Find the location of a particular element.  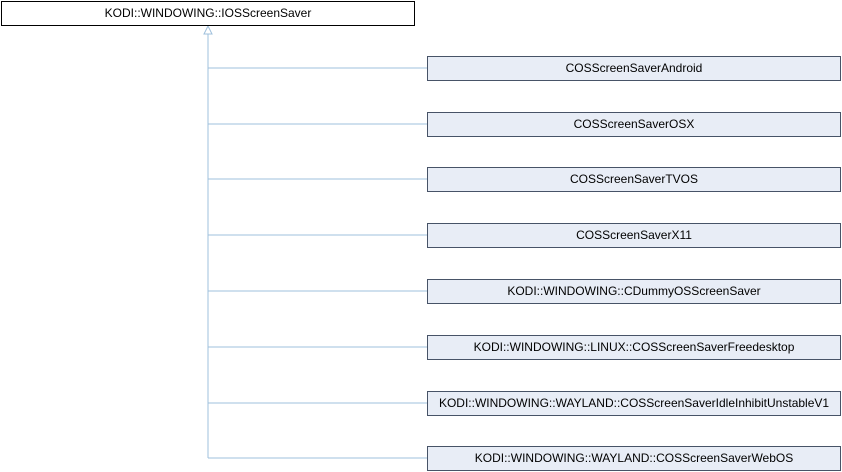

derived-class-node-cdummyosscreensaver: KODI::WINDOWING::CDummyOSScreenSaver is located at coordinates (634, 291).